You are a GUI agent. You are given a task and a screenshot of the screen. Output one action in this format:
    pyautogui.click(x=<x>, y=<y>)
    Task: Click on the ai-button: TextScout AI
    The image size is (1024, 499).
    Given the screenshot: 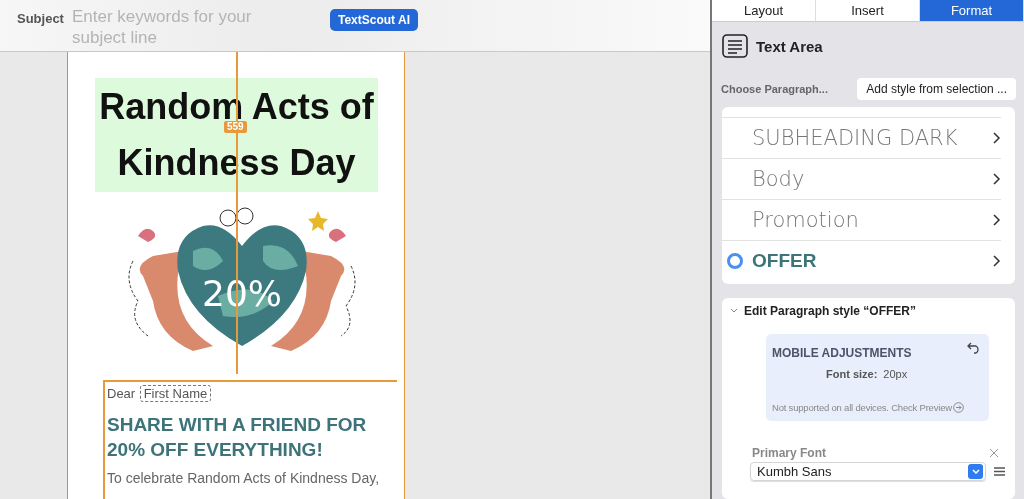 What is the action you would take?
    pyautogui.click(x=373, y=20)
    